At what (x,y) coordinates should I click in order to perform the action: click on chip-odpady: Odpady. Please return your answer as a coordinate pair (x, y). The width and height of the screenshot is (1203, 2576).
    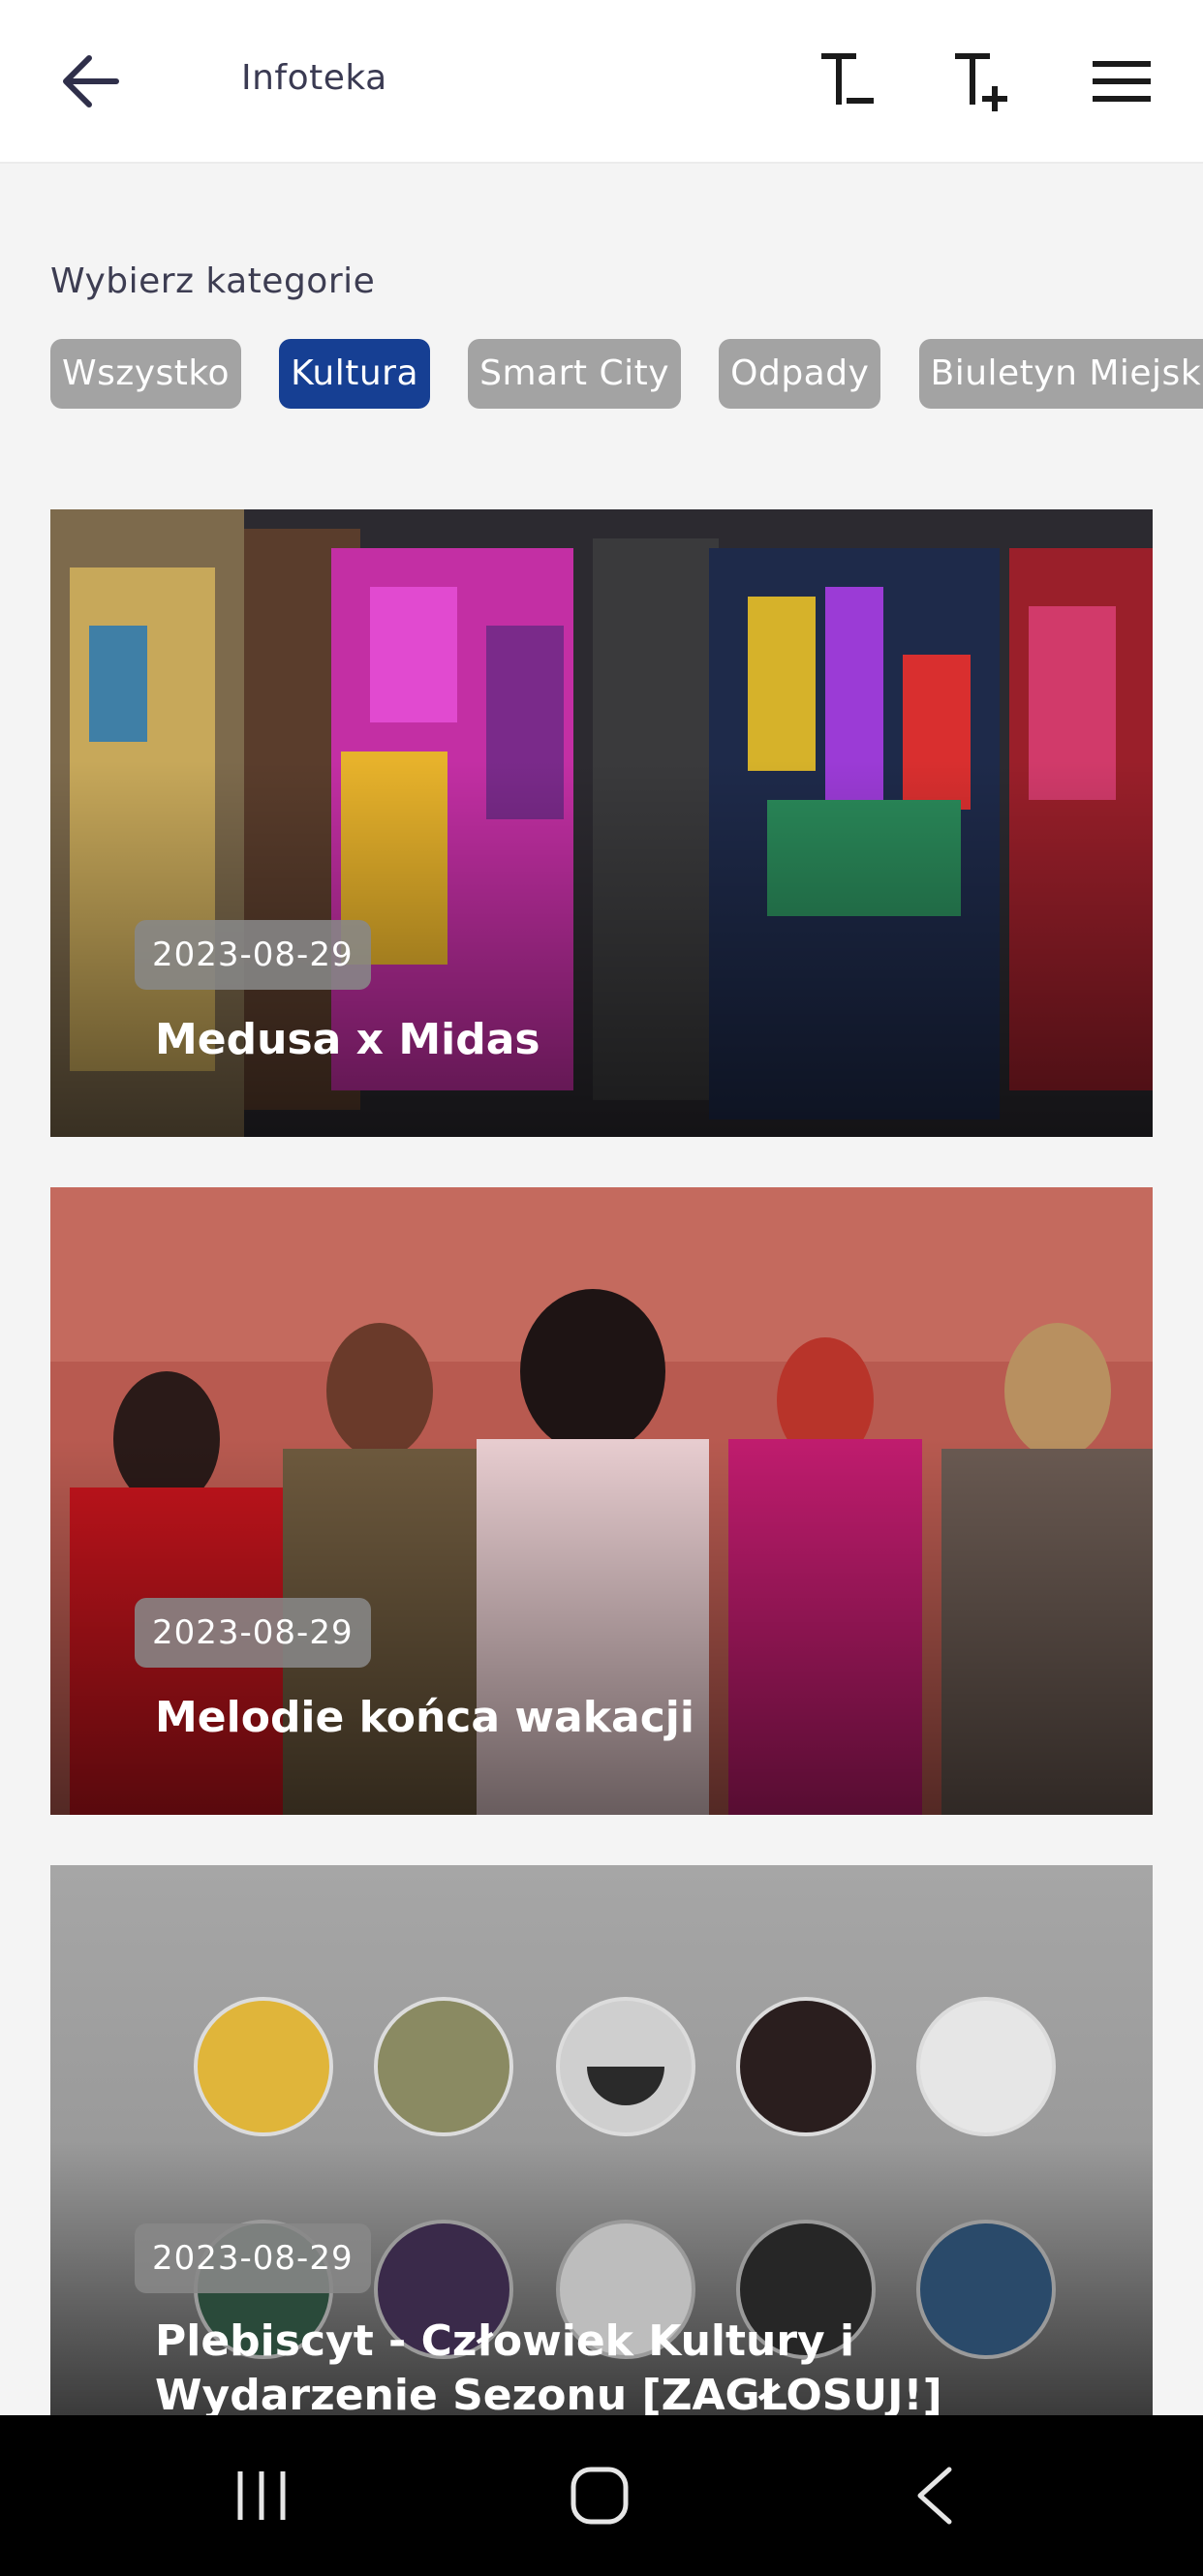
    Looking at the image, I should click on (800, 374).